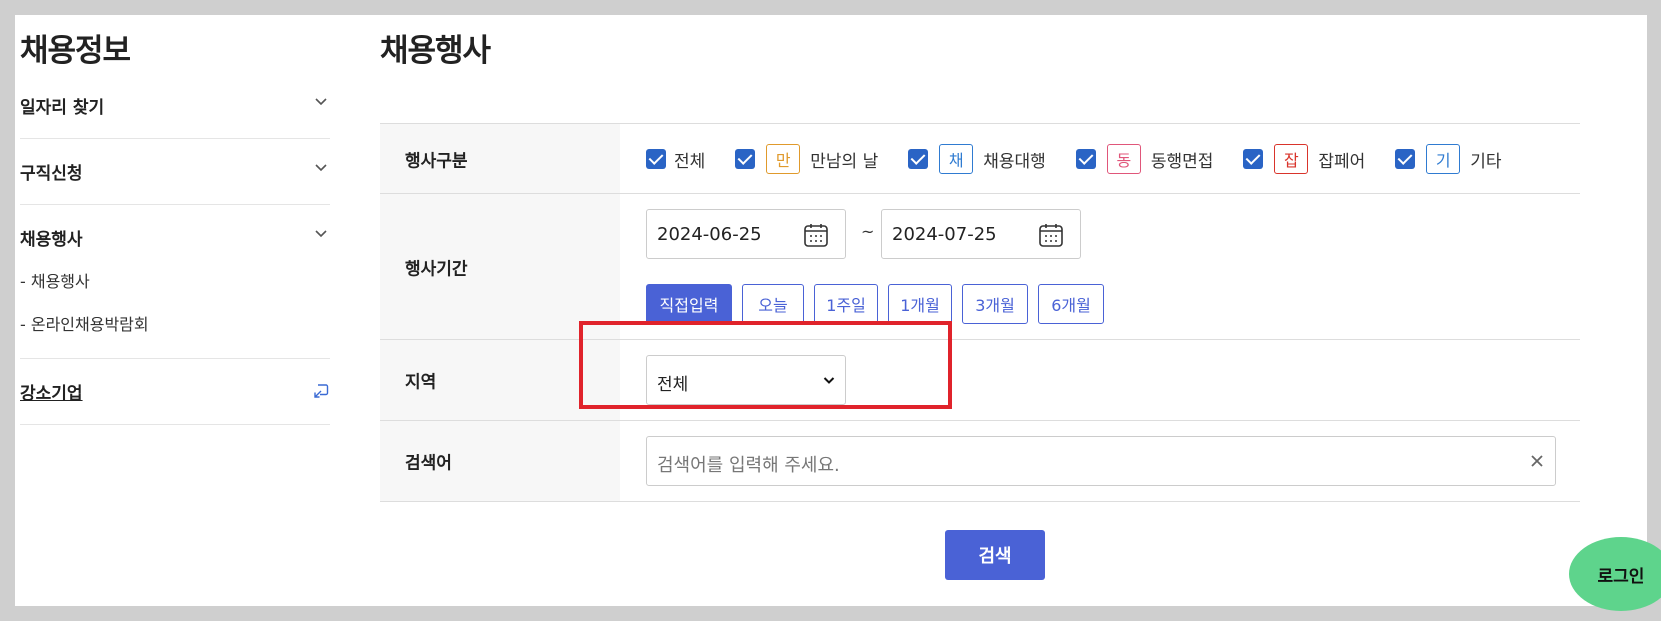 This screenshot has width=1661, height=621. I want to click on tag-badge: 동, so click(1123, 159).